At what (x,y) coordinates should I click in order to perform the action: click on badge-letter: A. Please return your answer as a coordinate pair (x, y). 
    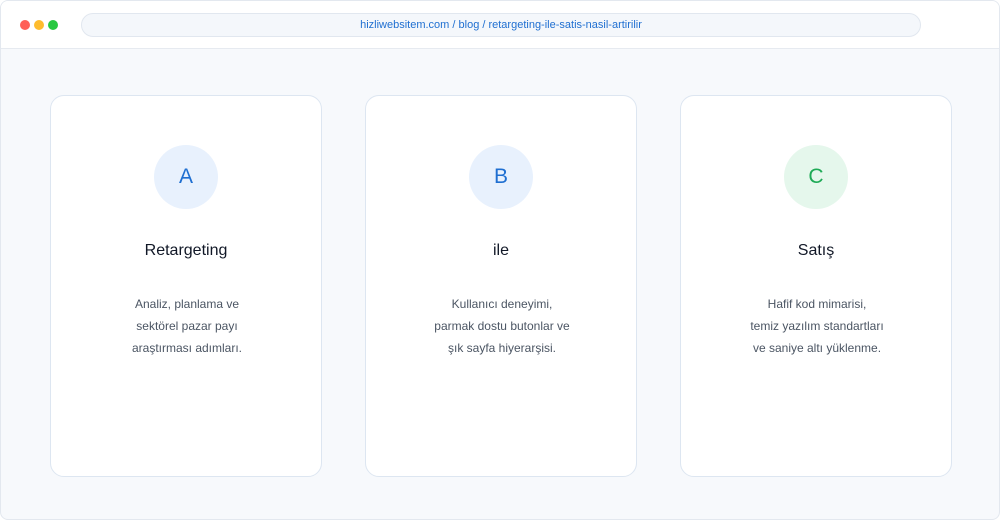
    Looking at the image, I should click on (185, 176).